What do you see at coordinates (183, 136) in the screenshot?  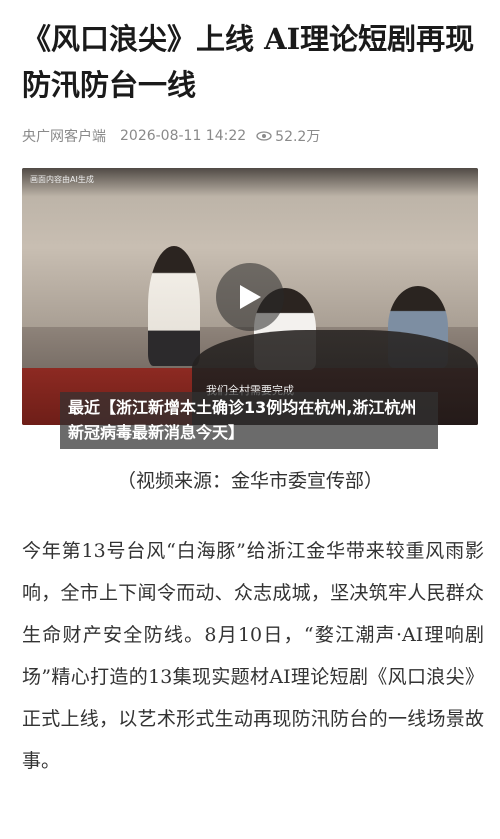 I see `publish-date: 2026-08-11 14:22` at bounding box center [183, 136].